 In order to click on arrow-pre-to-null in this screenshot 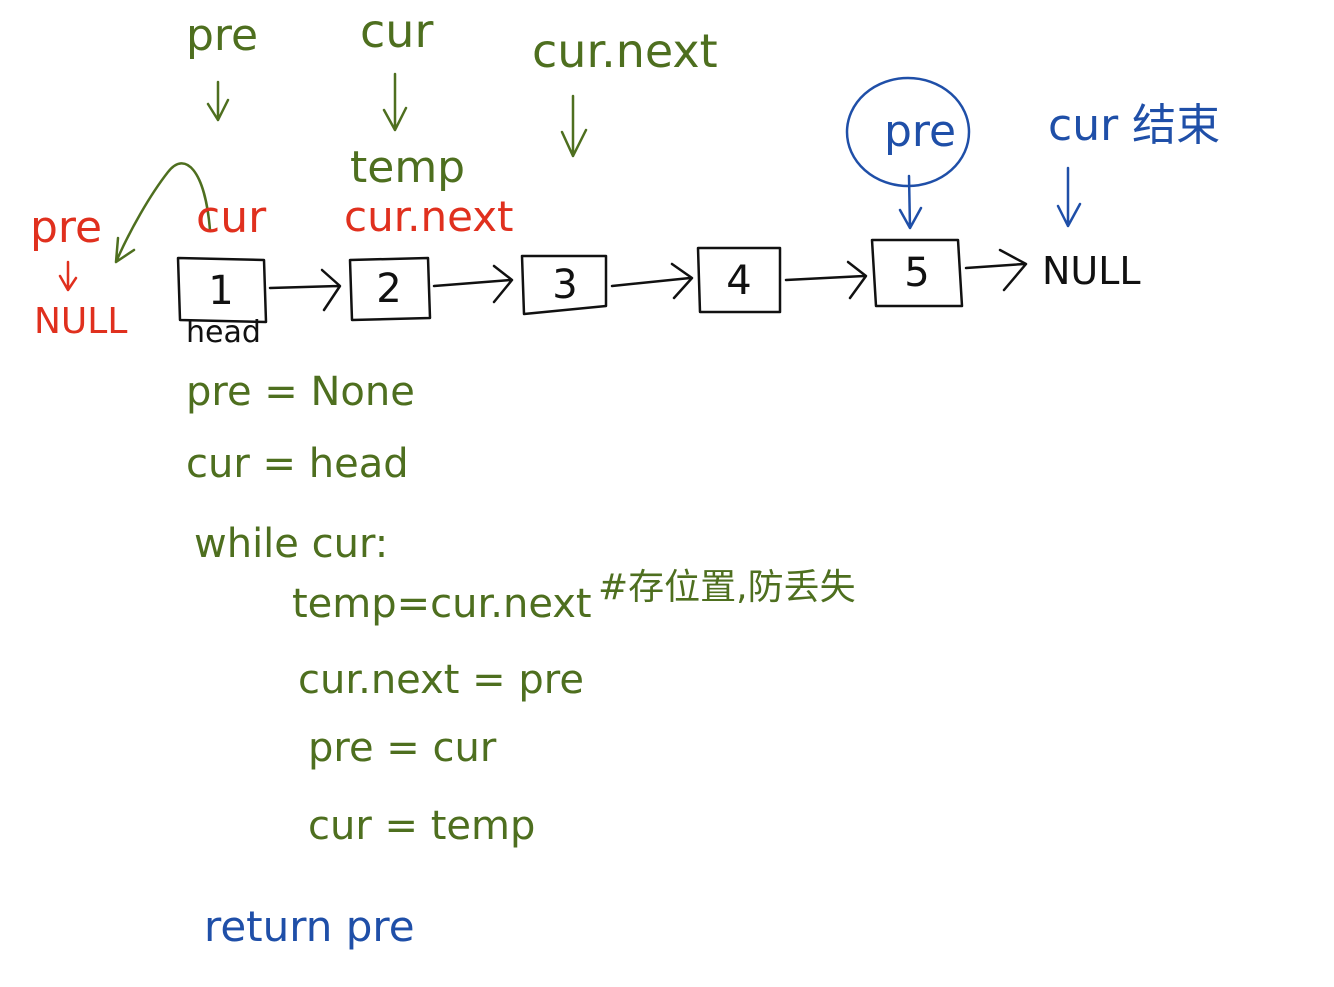, I will do `click(68, 276)`.